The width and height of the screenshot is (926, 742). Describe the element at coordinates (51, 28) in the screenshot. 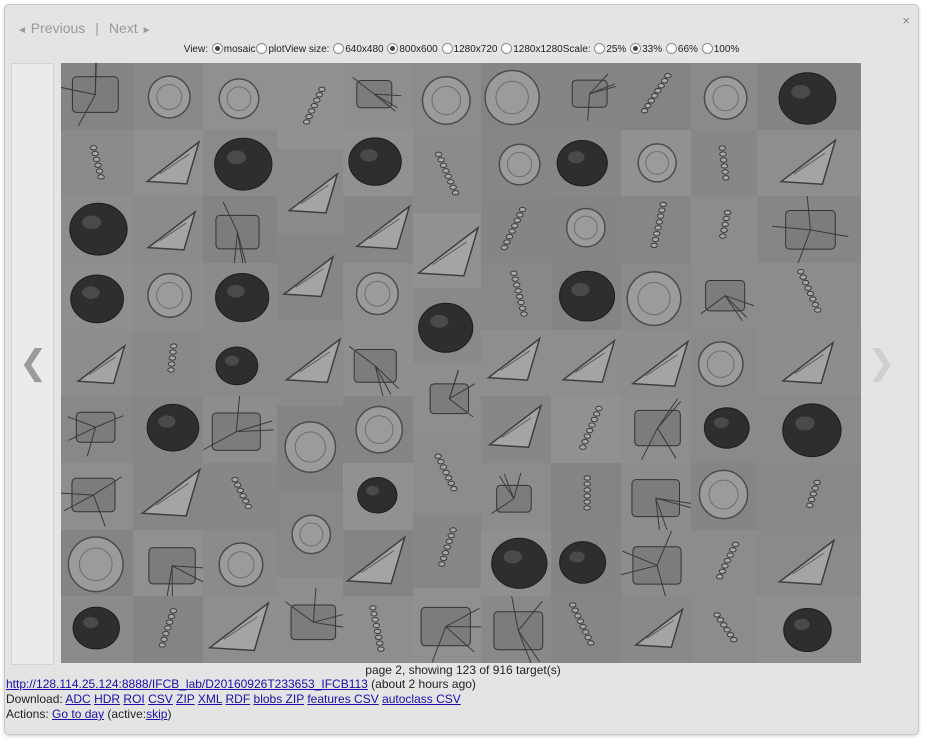

I see `previous-link: ◄ Previous` at that location.